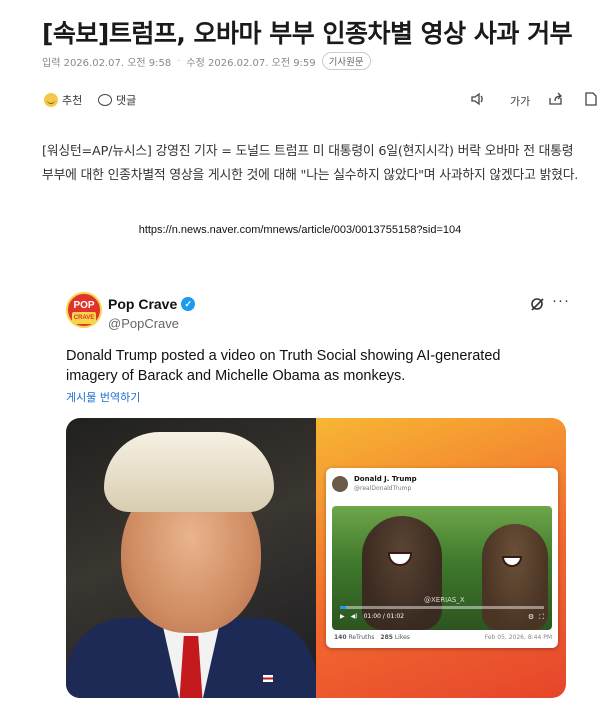 Image resolution: width=600 pixels, height=713 pixels. I want to click on retruths-label: ReTruths, so click(361, 637).